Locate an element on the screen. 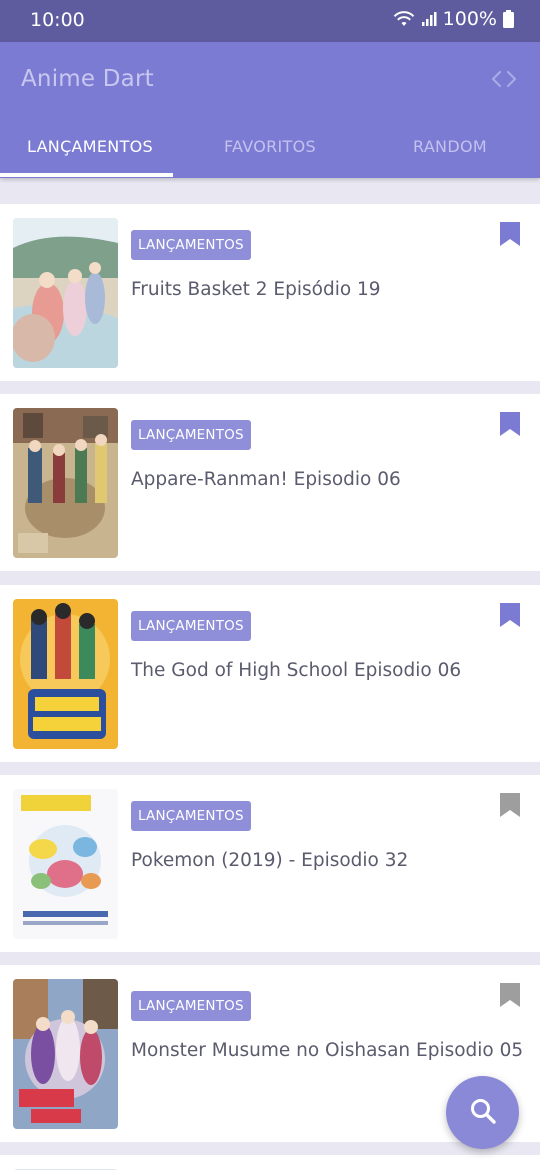 The height and width of the screenshot is (1170, 540). episode-title: The God of High School Episodio 06 is located at coordinates (296, 670).